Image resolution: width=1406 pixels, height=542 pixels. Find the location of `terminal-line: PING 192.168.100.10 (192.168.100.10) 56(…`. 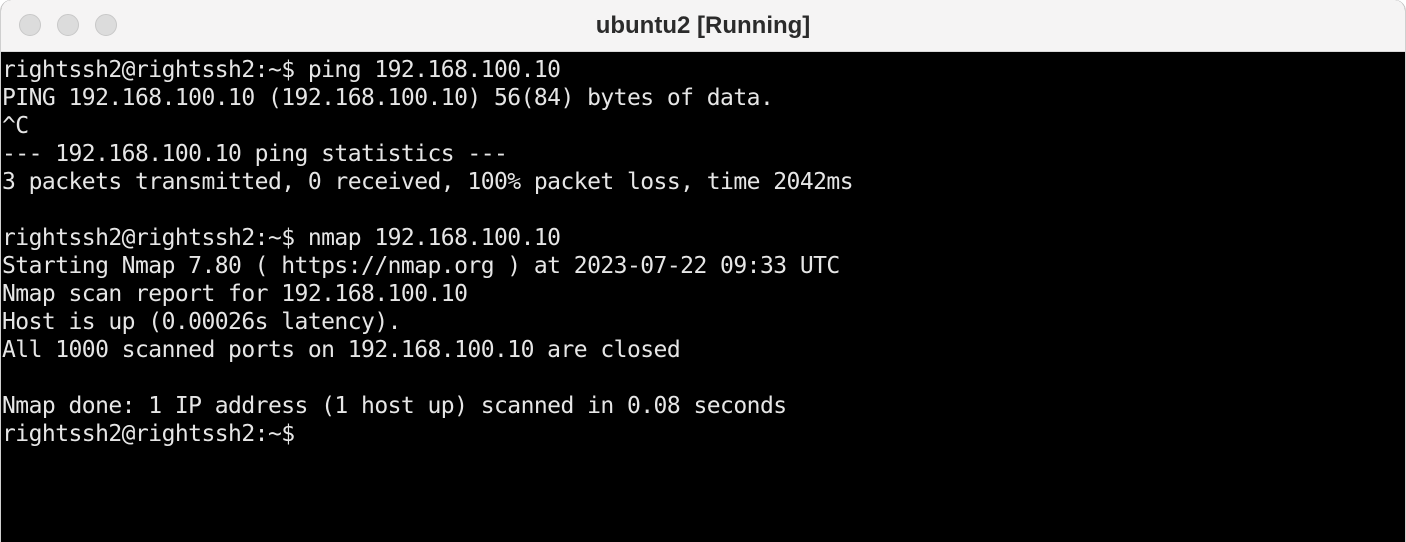

terminal-line: PING 192.168.100.10 (192.168.100.10) 56(… is located at coordinates (388, 98).